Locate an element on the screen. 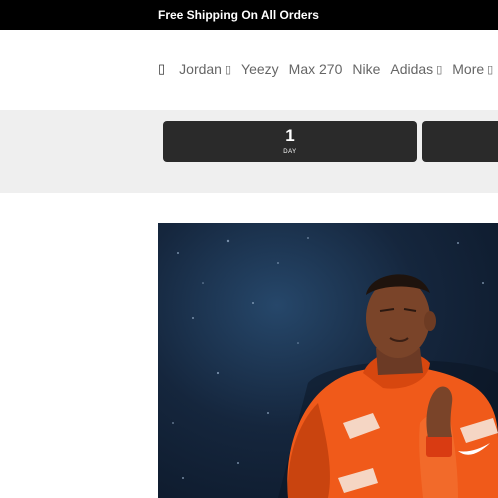 The height and width of the screenshot is (498, 498). announcement-text: Free Shipping On All Orders is located at coordinates (238, 15).